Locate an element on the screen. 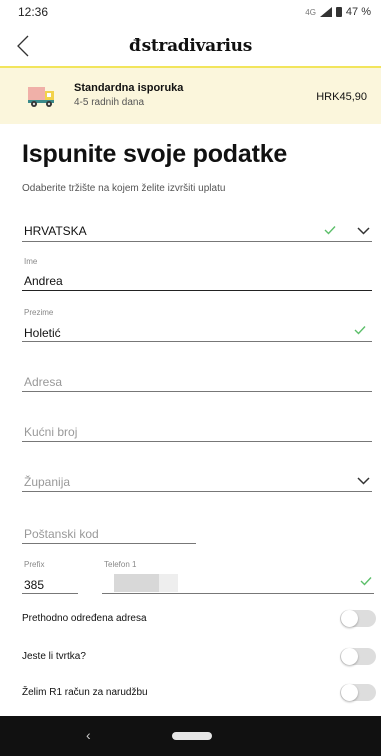  shipping-subtitle: 4-5 radnih dana is located at coordinates (109, 102).